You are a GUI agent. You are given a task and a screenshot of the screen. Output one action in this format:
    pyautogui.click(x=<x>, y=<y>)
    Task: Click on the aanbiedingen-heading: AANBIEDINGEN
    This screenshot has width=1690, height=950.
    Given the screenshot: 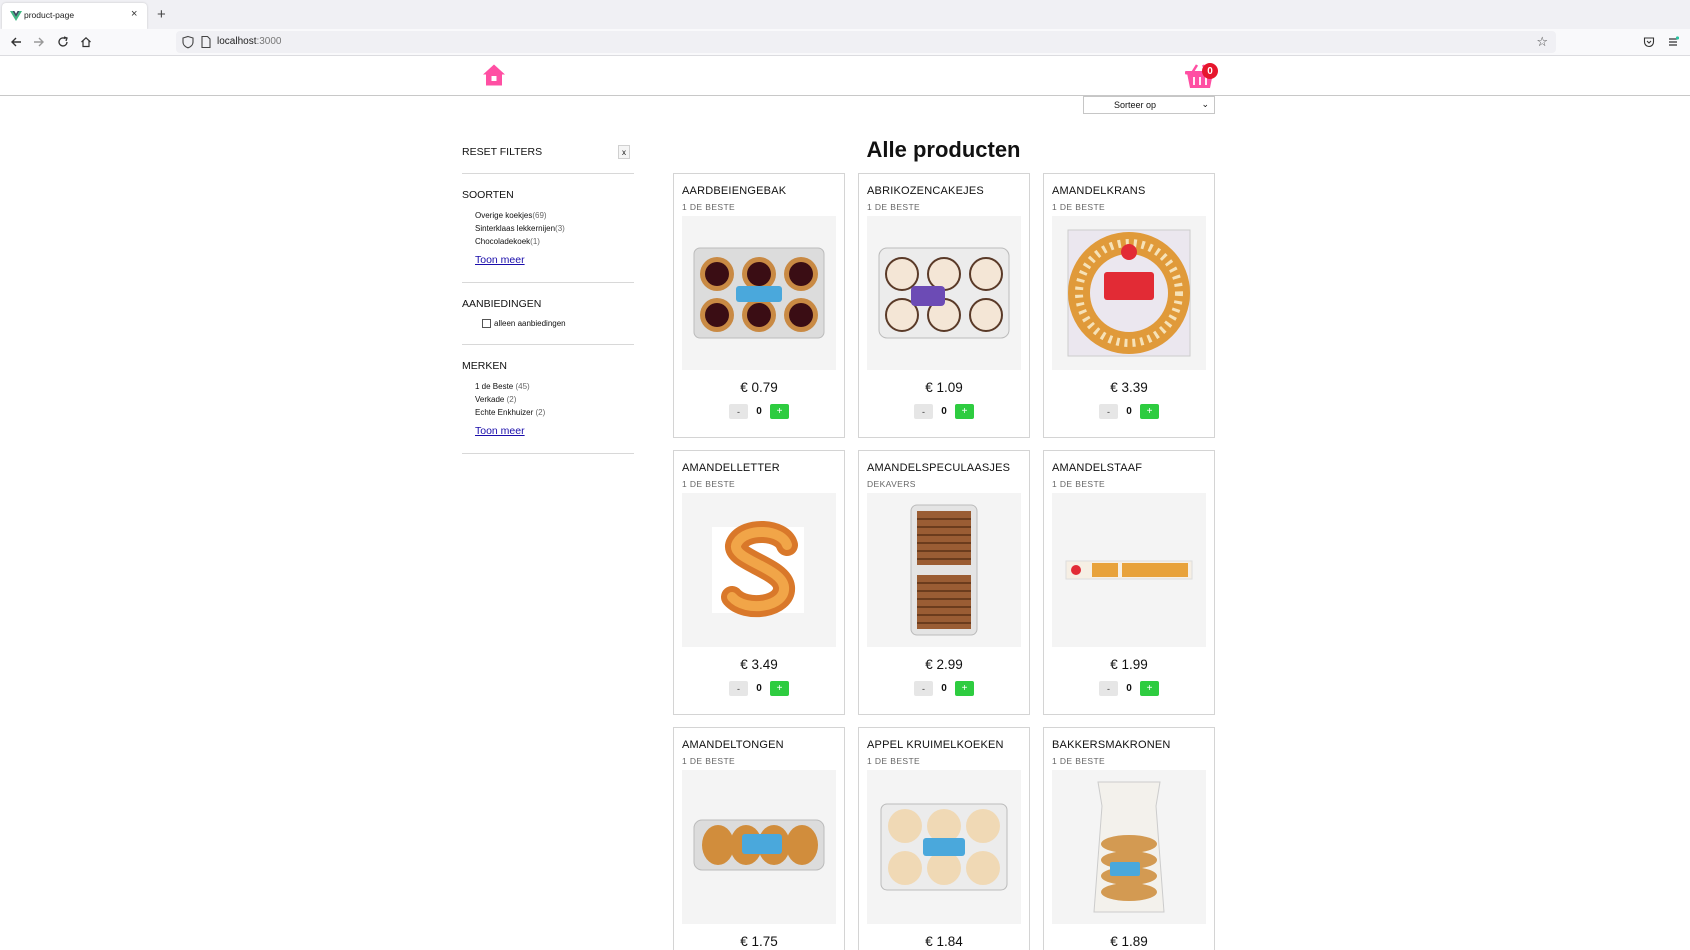 What is the action you would take?
    pyautogui.click(x=502, y=304)
    